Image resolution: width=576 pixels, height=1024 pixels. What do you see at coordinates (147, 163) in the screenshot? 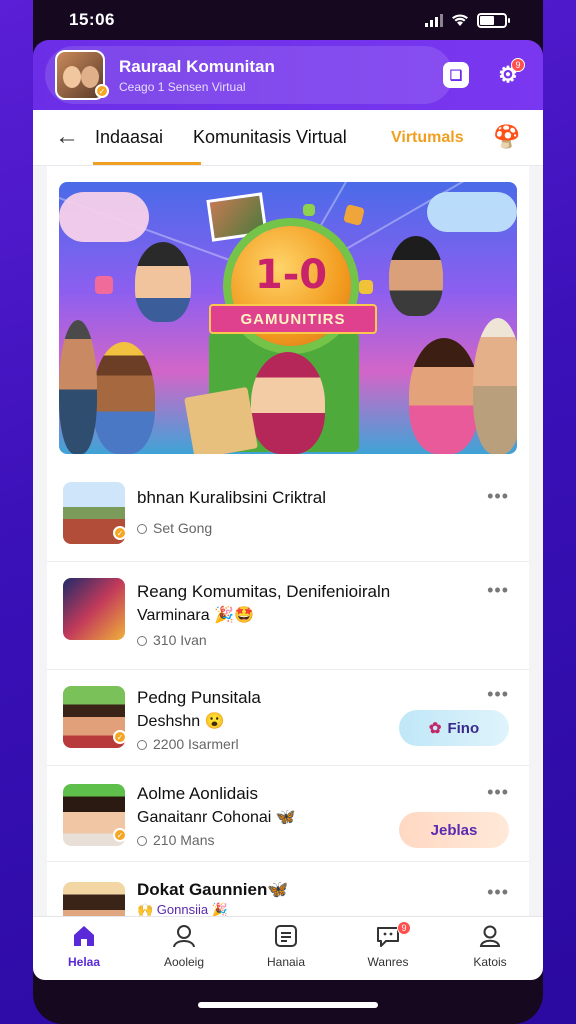
I see `active-tab-indicator` at bounding box center [147, 163].